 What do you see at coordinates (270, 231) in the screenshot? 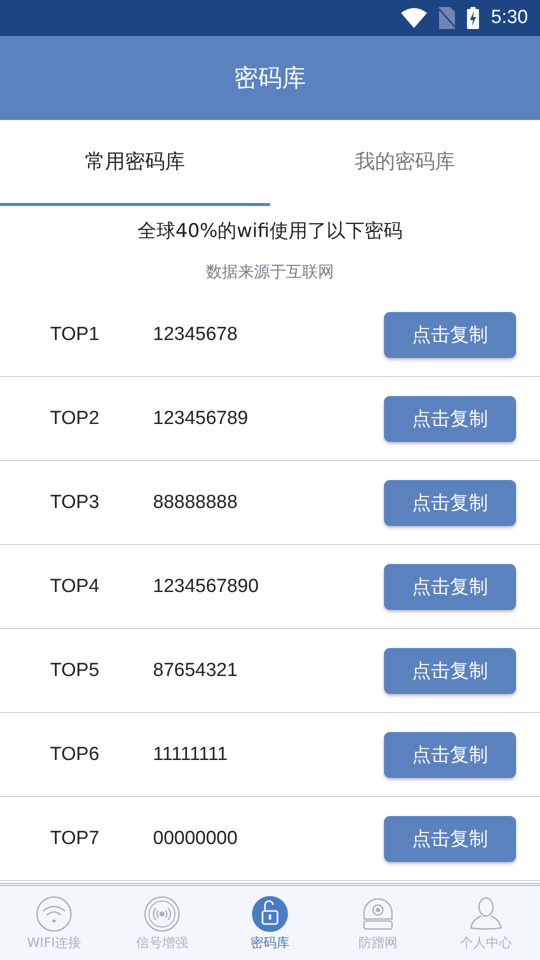
I see `intro-heading: 全球40%的wifi使用了以下密码` at bounding box center [270, 231].